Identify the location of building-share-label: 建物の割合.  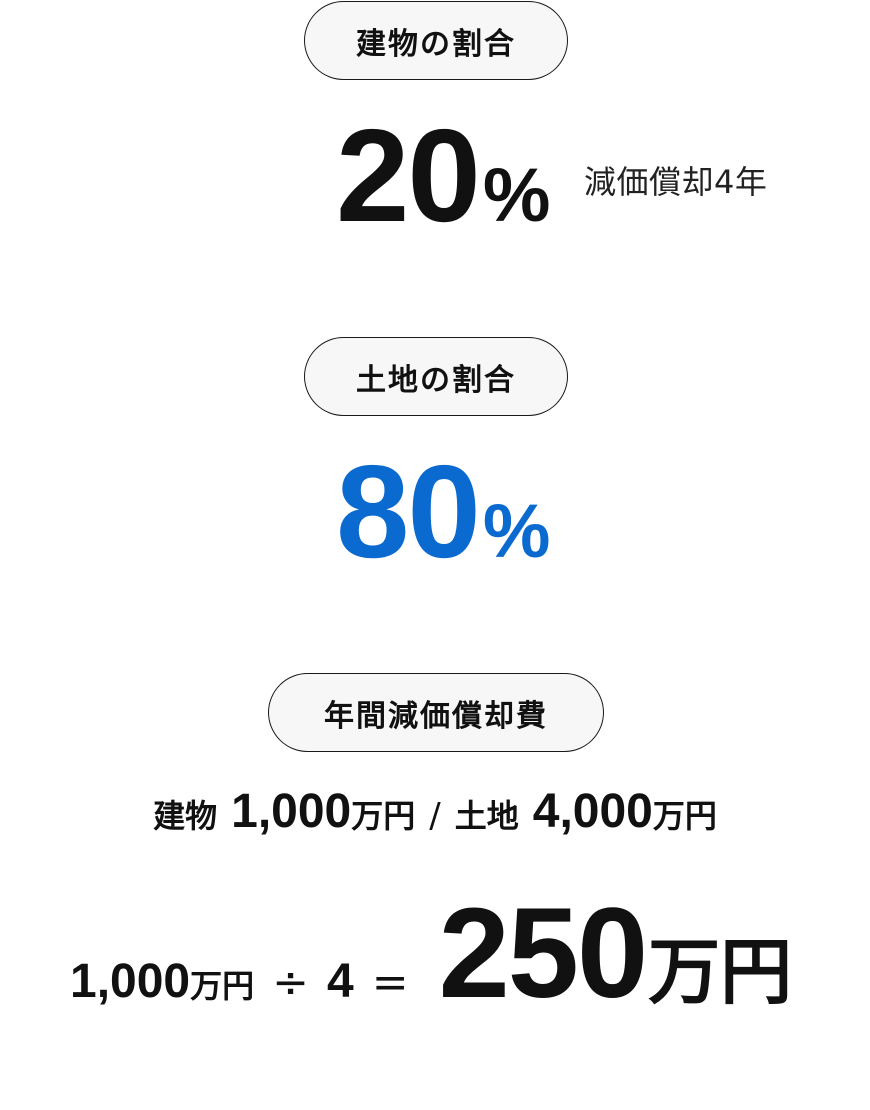
(436, 40).